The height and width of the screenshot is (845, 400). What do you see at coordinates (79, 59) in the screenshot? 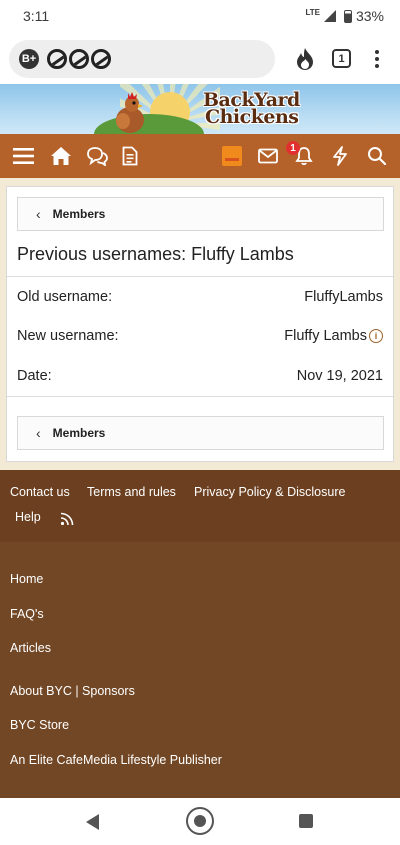
I see `url-redacted-icon` at bounding box center [79, 59].